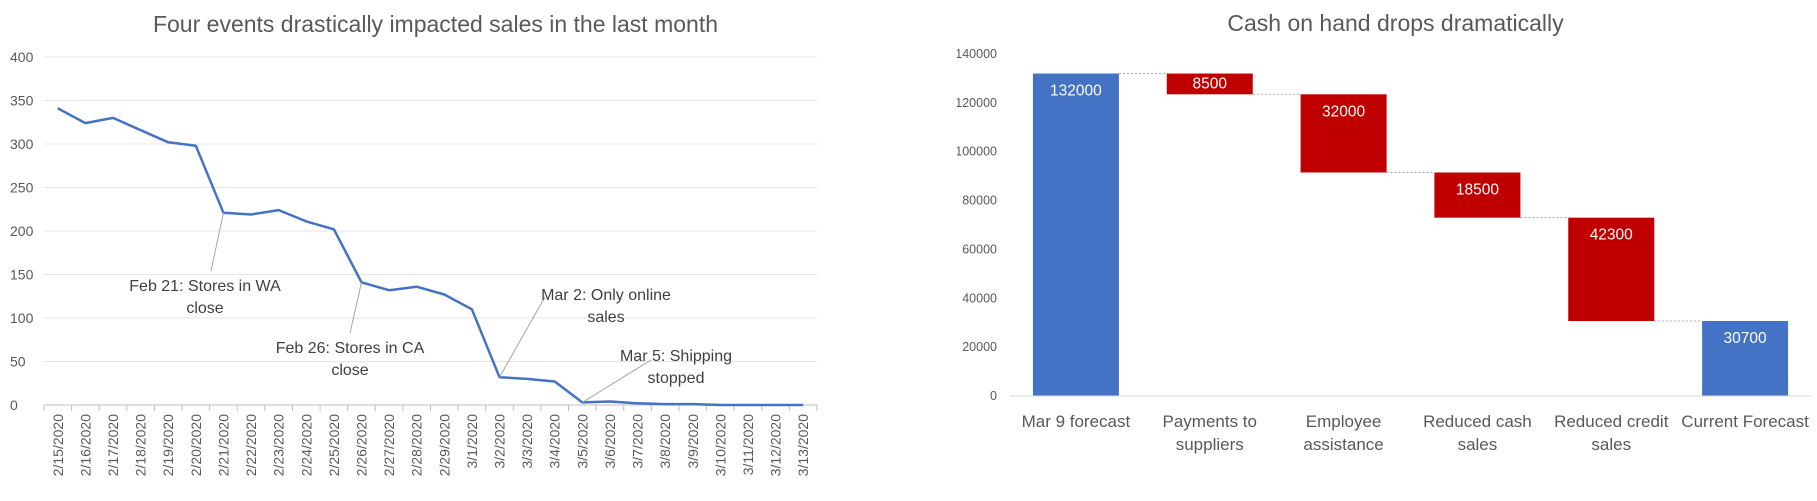 The height and width of the screenshot is (501, 1817). Describe the element at coordinates (1343, 433) in the screenshot. I see `category-label: Employee assistance` at that location.